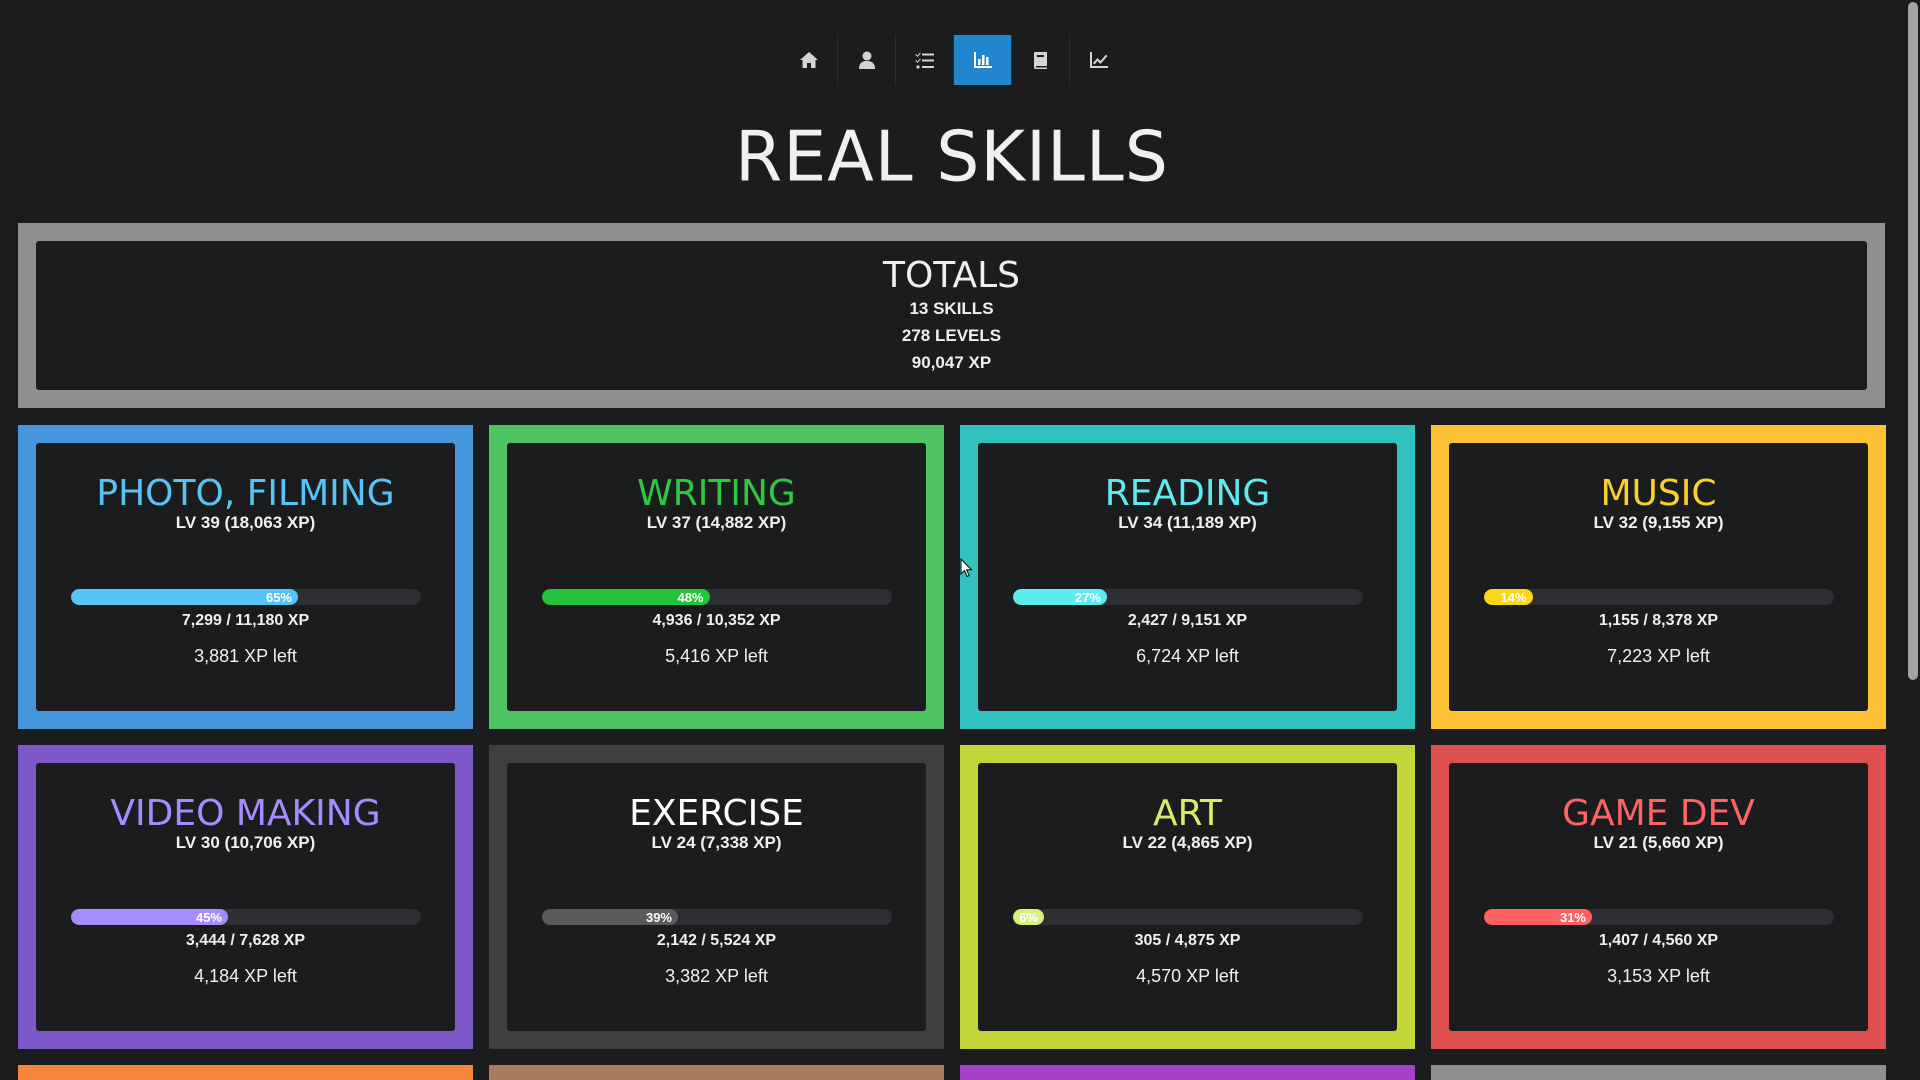 The image size is (1920, 1080). Describe the element at coordinates (1658, 813) in the screenshot. I see `skill-name: GAME DEV` at that location.